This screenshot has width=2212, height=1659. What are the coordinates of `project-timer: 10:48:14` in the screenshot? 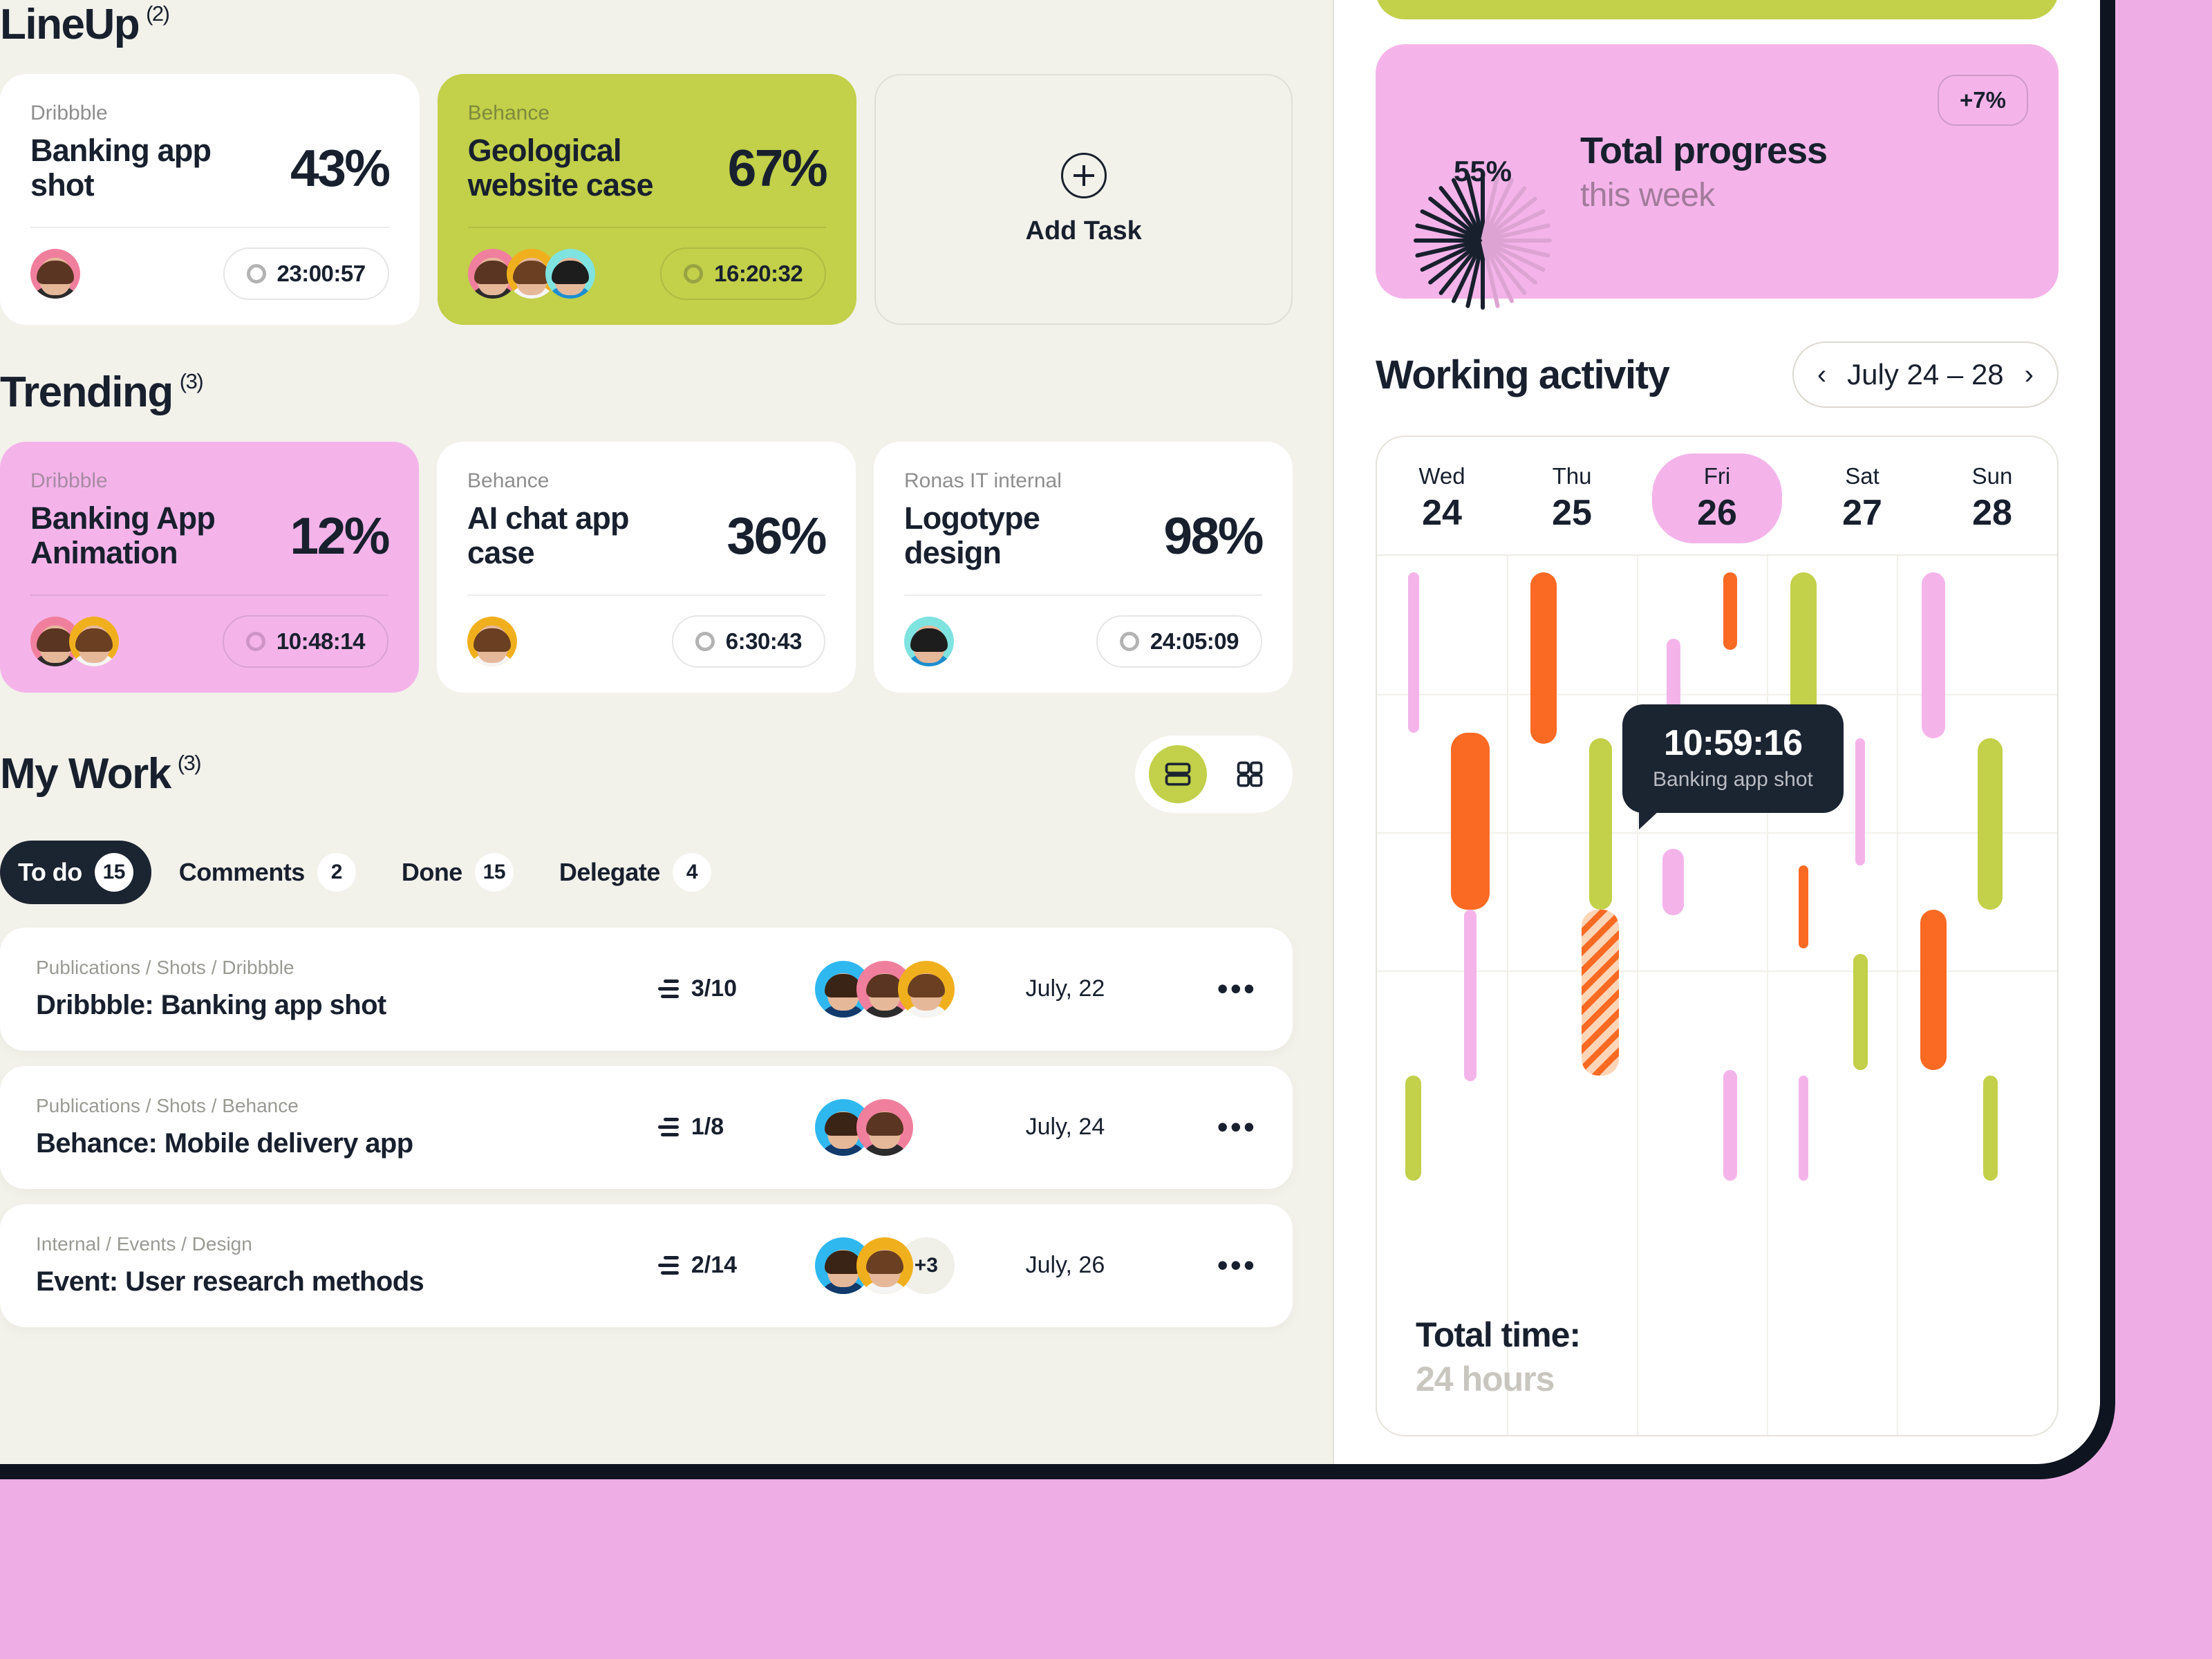 It's located at (305, 641).